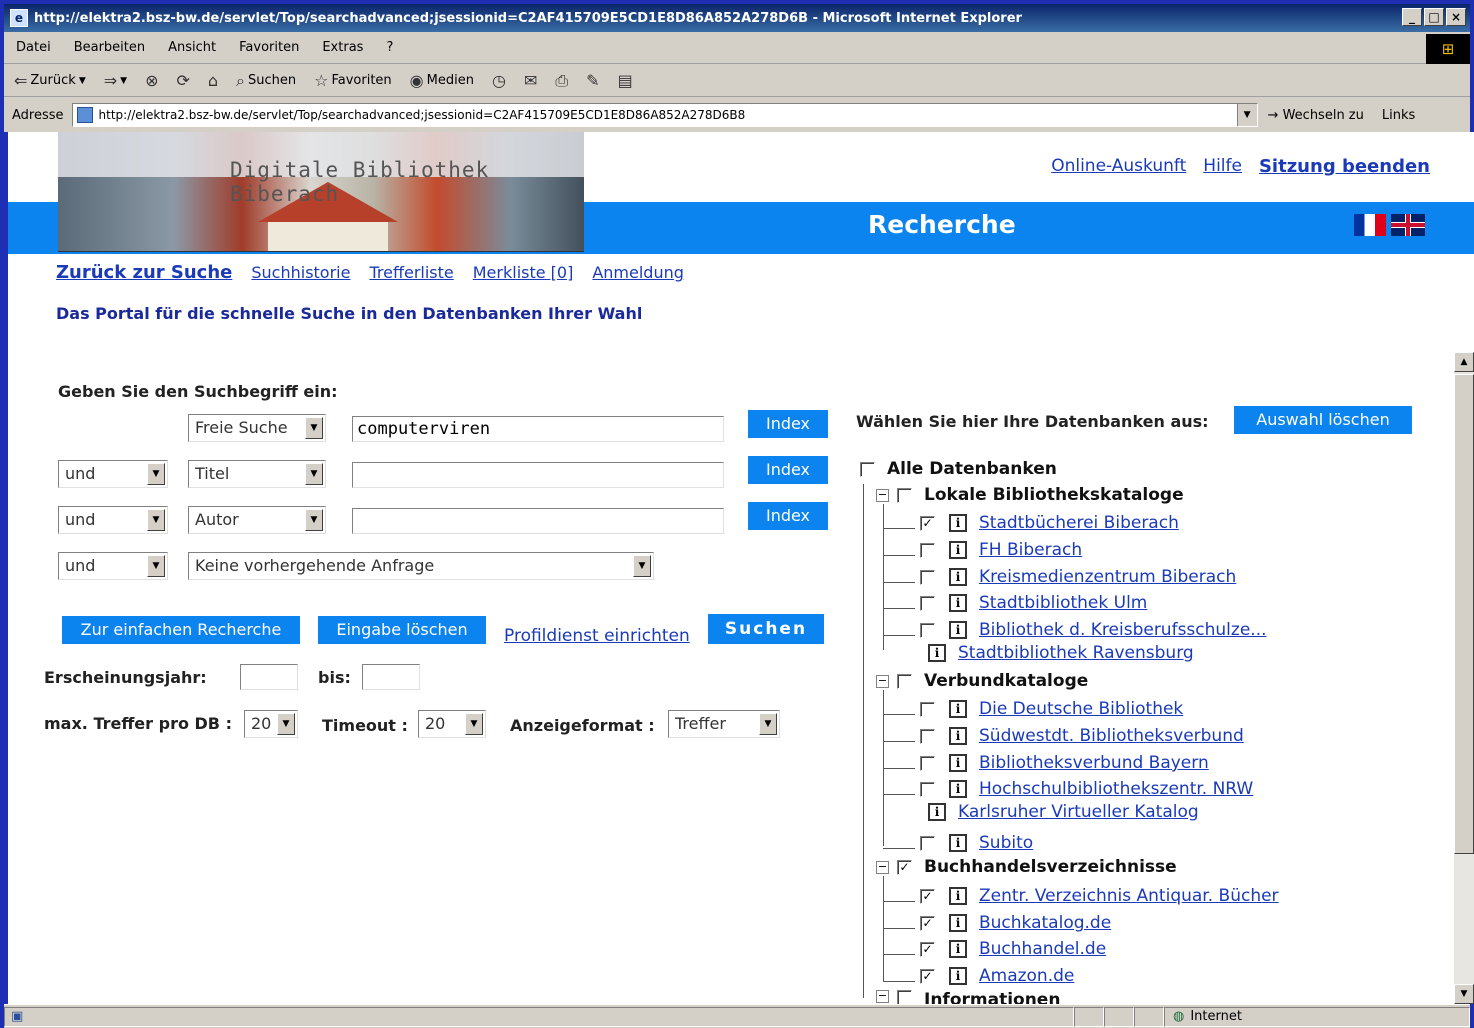 The width and height of the screenshot is (1474, 1028). I want to click on close-button: ×, so click(1456, 17).